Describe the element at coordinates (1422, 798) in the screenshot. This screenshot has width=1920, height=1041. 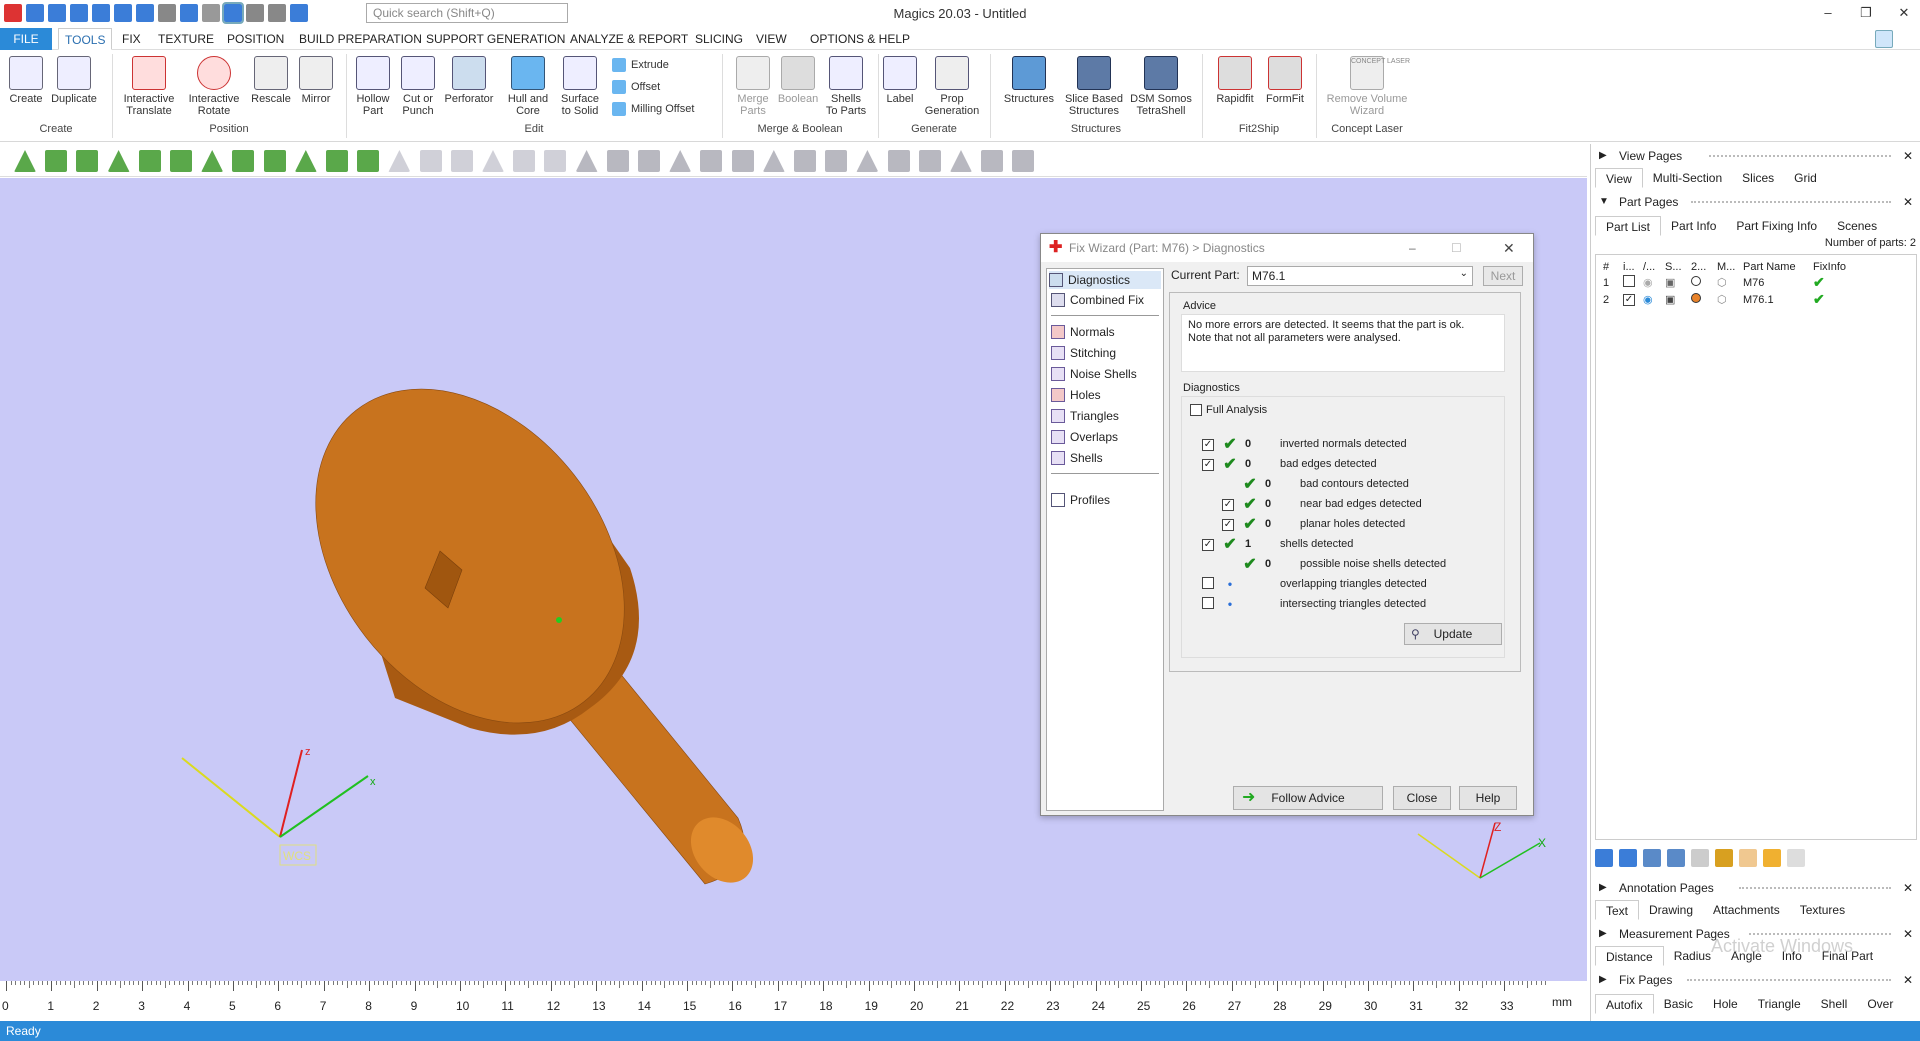
I see `close-button: Close` at that location.